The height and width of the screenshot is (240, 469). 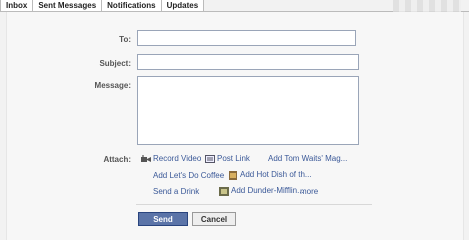 What do you see at coordinates (214, 219) in the screenshot?
I see `cancel-button: Cancel` at bounding box center [214, 219].